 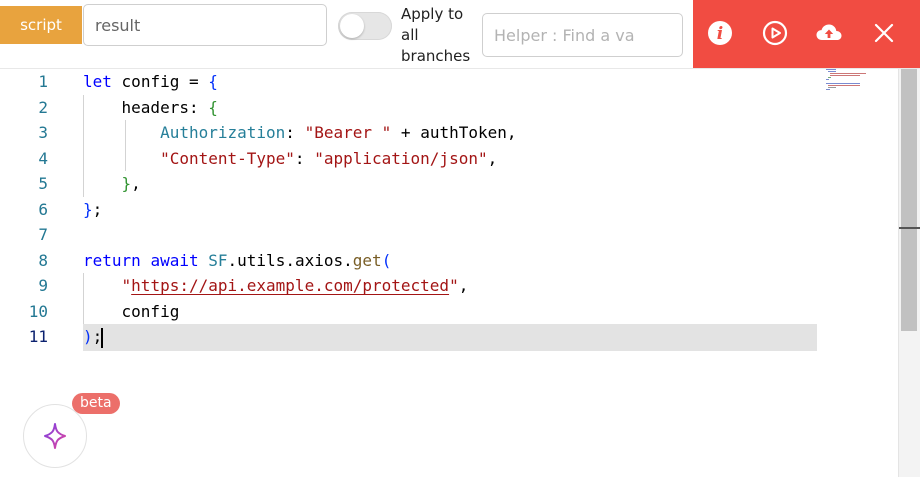 I want to click on operator: =, so click(x=193, y=81).